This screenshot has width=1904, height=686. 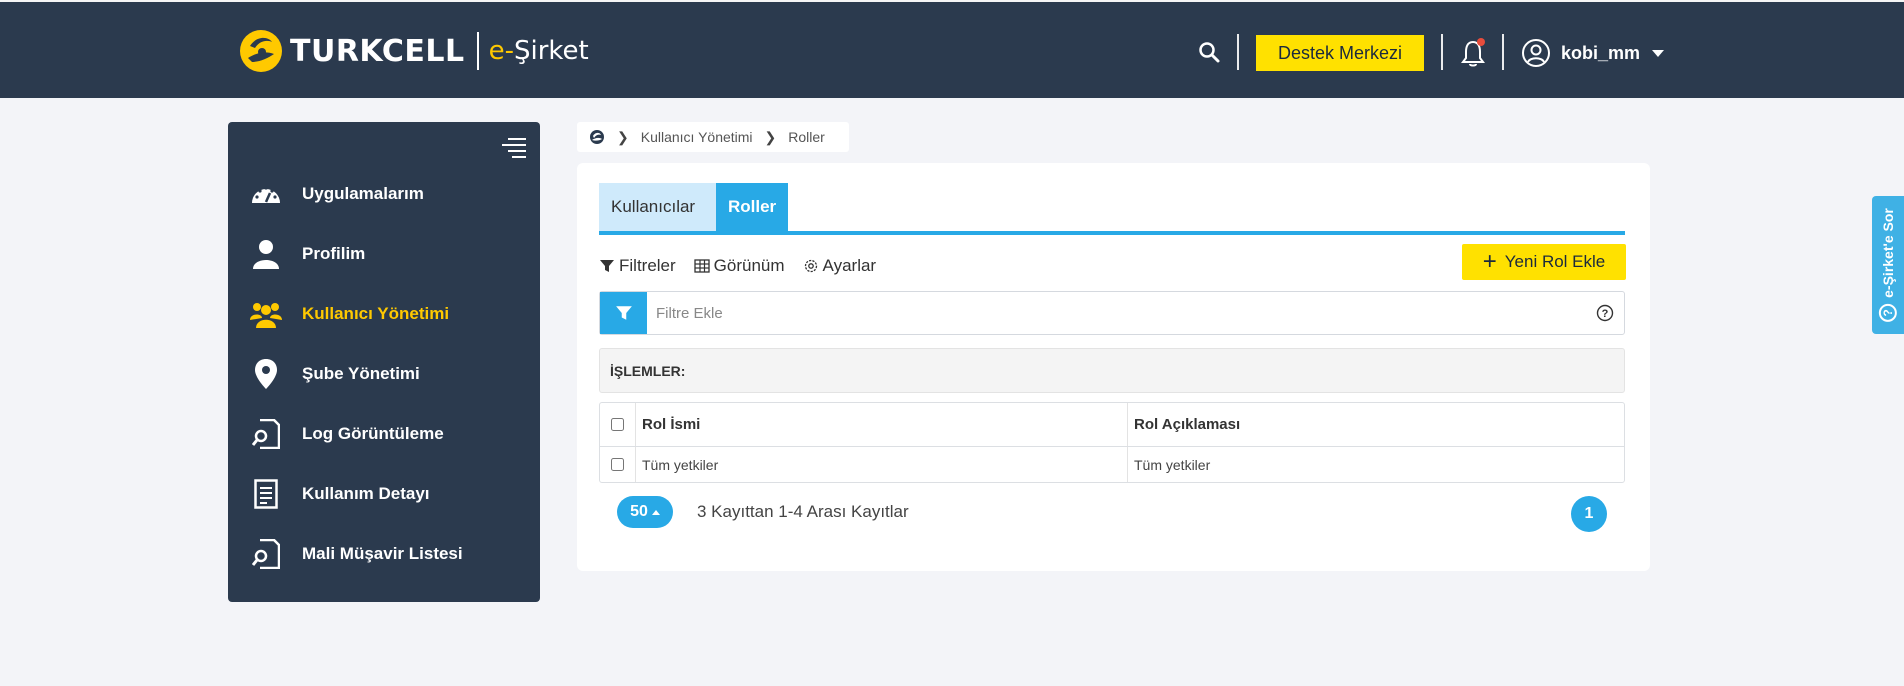 I want to click on ask-eshirket-label: e-Şirket'e Sor, so click(x=1888, y=253).